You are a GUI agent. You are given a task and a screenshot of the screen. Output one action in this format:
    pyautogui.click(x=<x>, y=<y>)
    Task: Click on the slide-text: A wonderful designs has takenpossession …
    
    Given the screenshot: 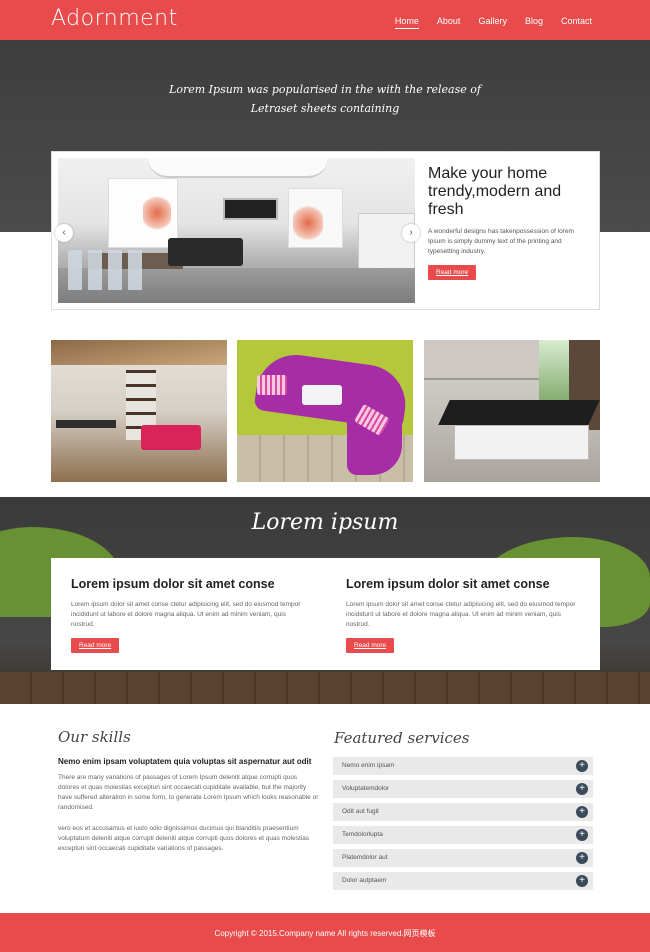 What is the action you would take?
    pyautogui.click(x=501, y=241)
    